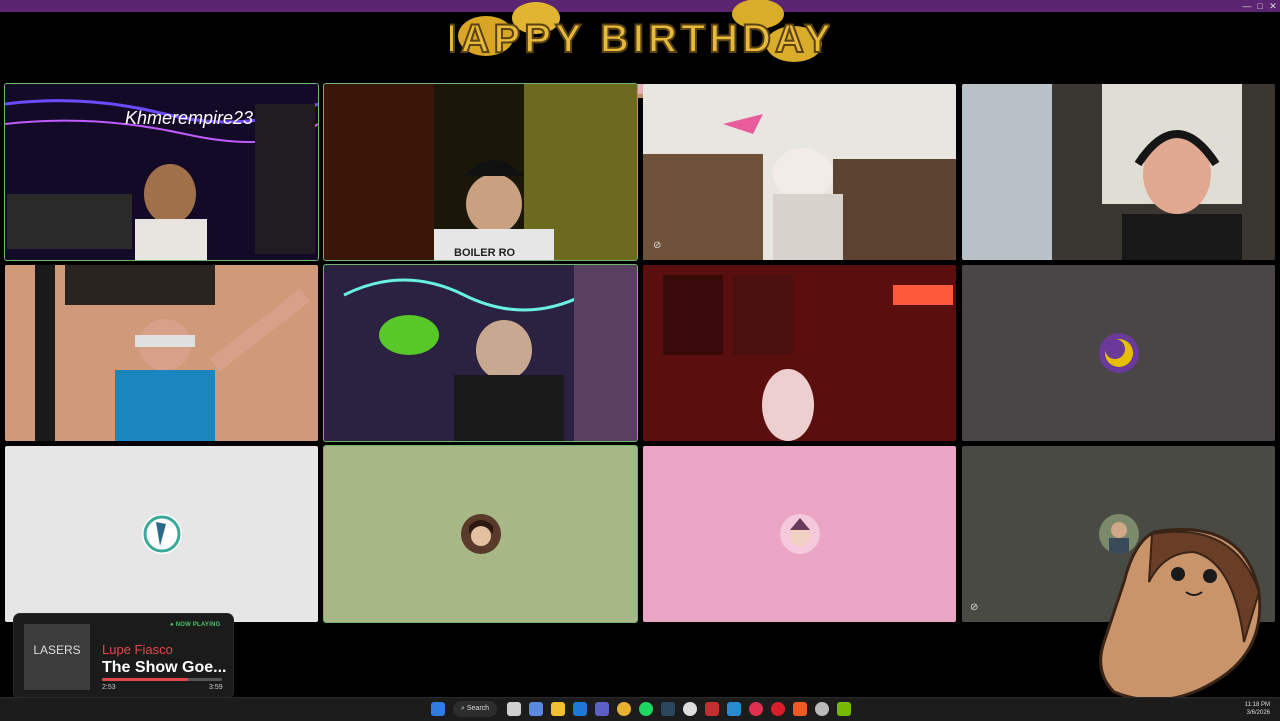  I want to click on participant-6-tile, so click(480, 353).